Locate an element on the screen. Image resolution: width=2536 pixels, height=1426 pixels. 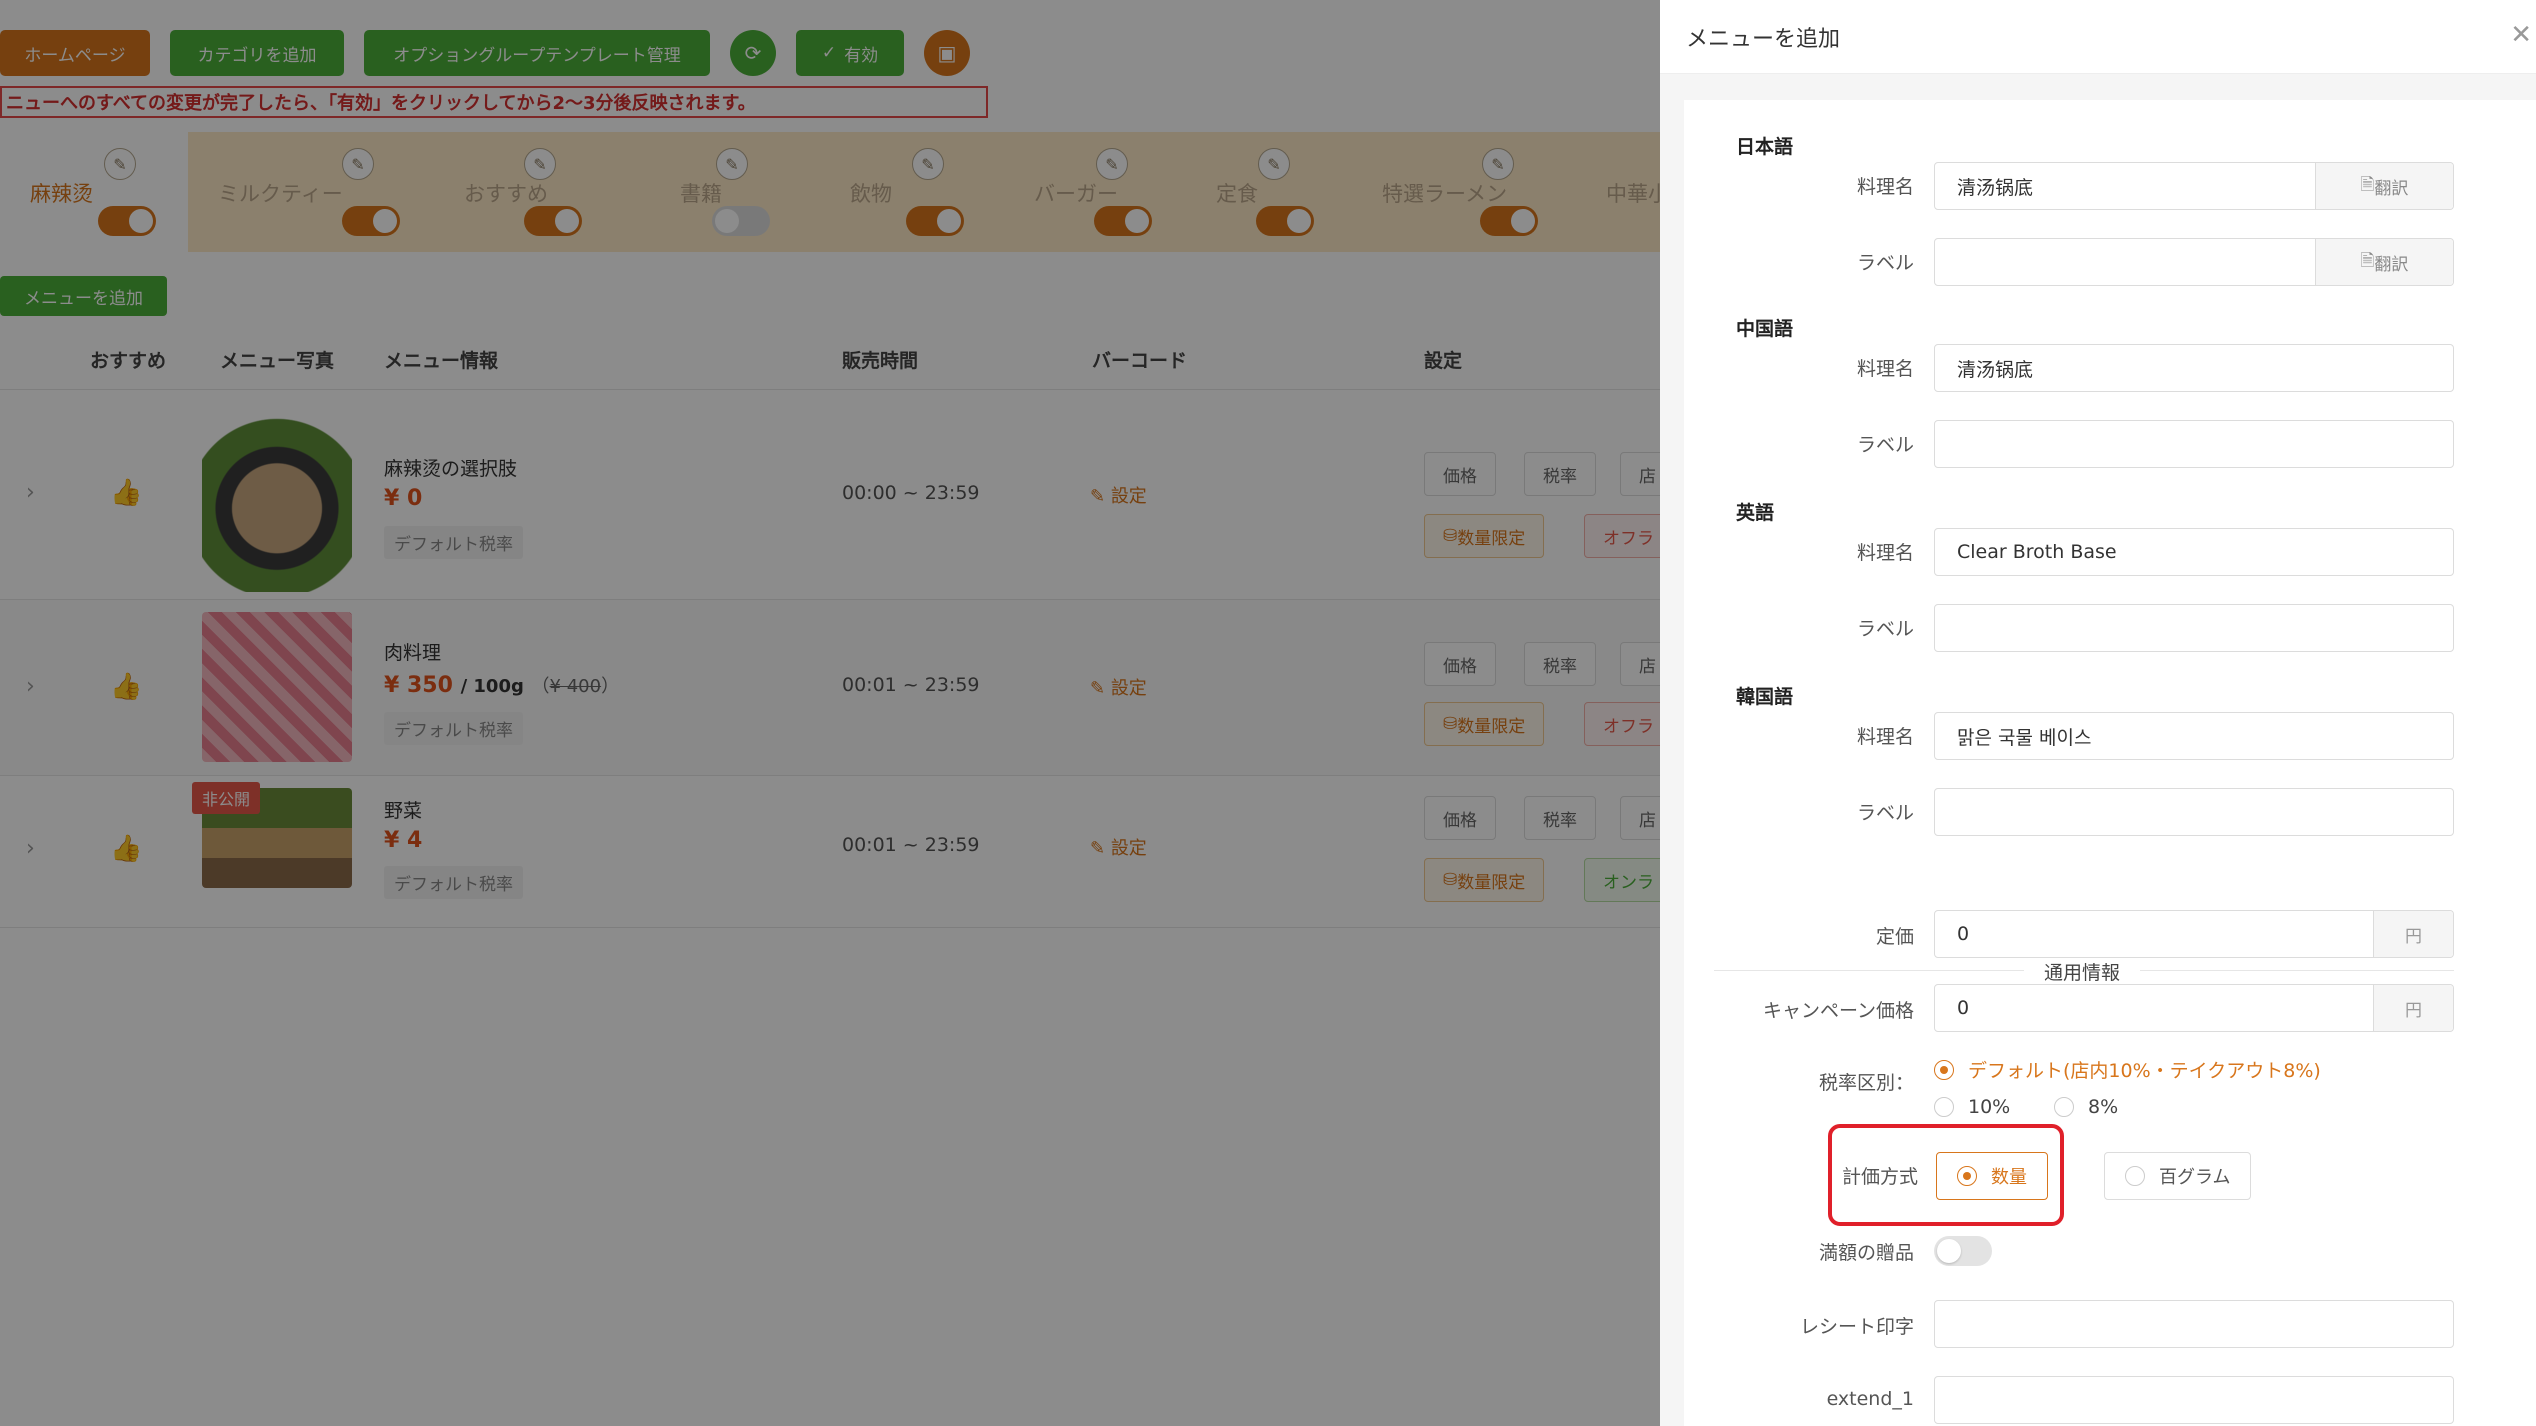
radio-label: 8% is located at coordinates (2103, 1107).